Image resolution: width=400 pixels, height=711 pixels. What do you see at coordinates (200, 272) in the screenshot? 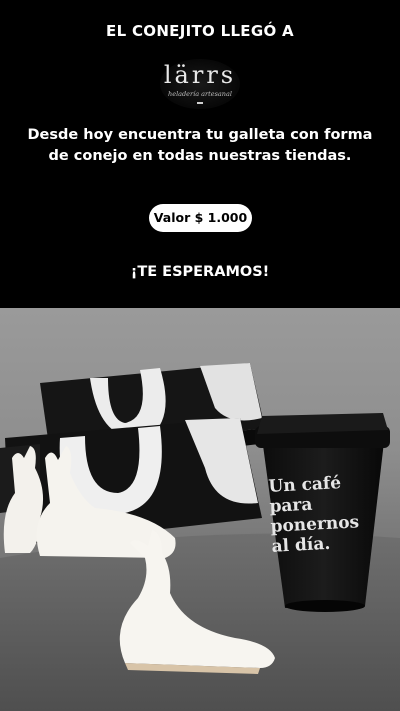
I see `call-to-action: ¡TE ESPERAMOS!` at bounding box center [200, 272].